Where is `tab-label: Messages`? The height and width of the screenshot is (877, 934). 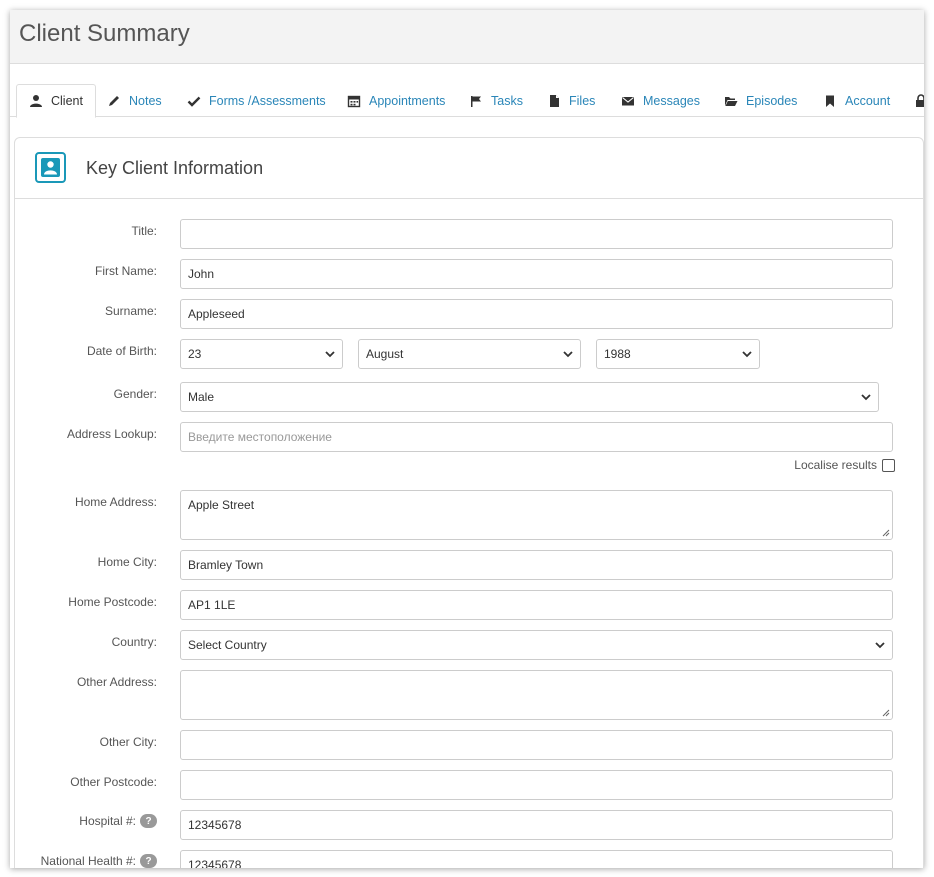 tab-label: Messages is located at coordinates (671, 100).